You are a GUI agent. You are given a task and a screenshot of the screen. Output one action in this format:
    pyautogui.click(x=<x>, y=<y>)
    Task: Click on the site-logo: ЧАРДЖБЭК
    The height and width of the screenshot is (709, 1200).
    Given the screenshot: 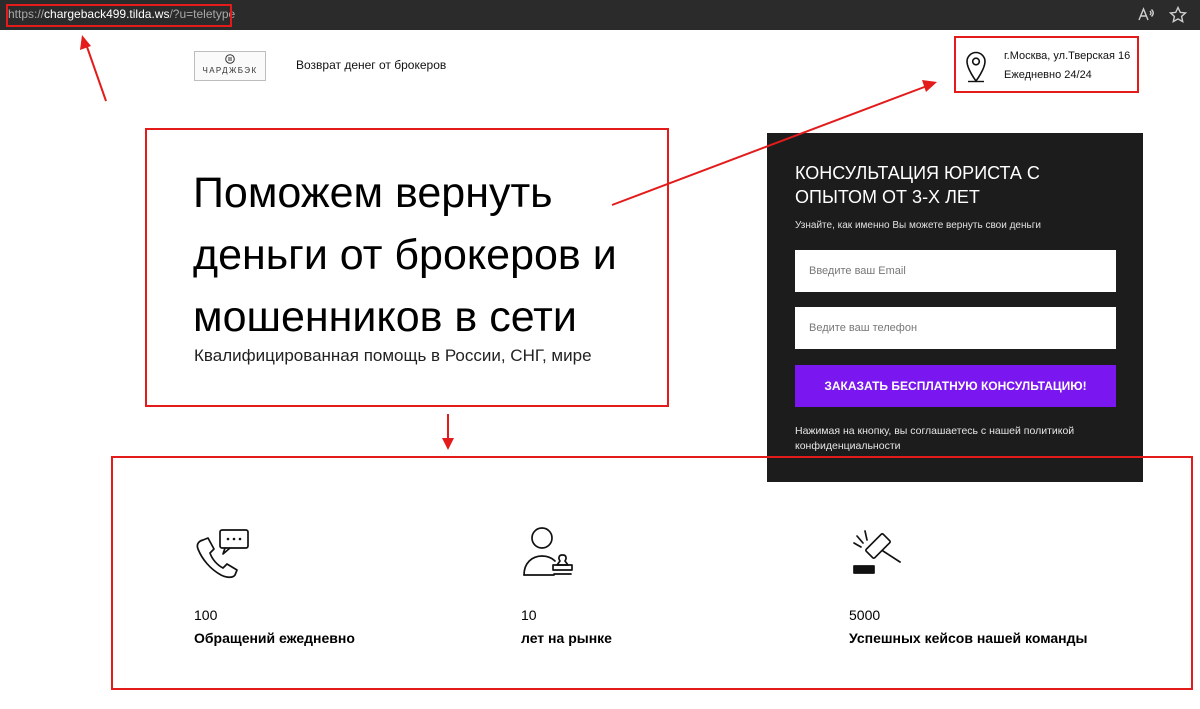 What is the action you would take?
    pyautogui.click(x=230, y=66)
    